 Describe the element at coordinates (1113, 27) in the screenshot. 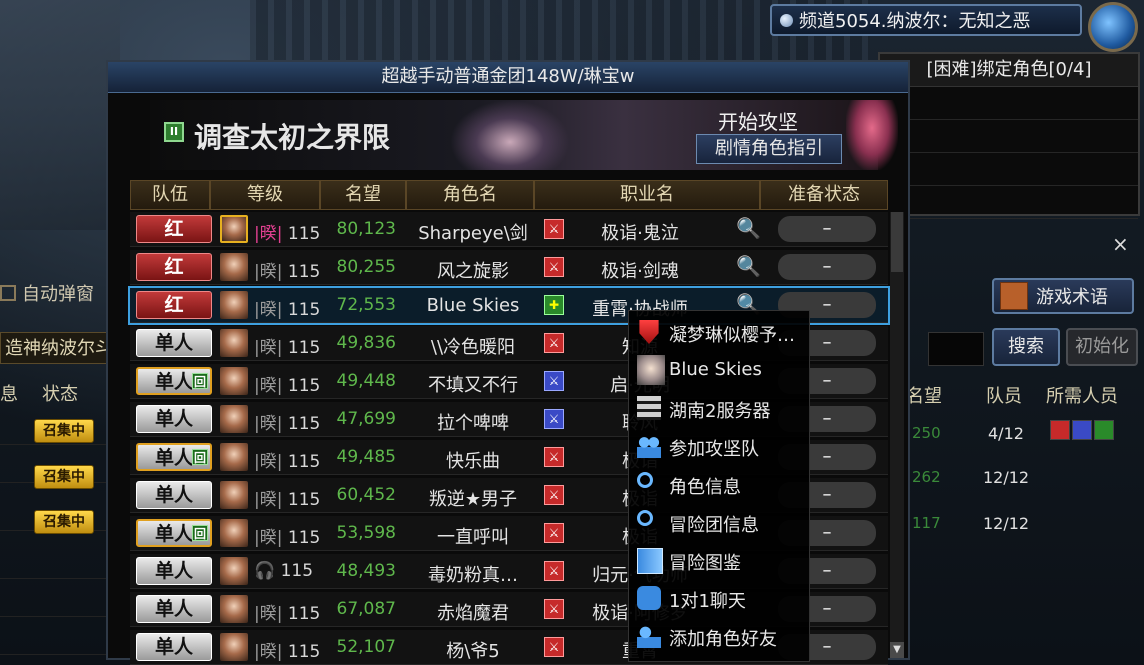

I see `world-globe-icon` at that location.